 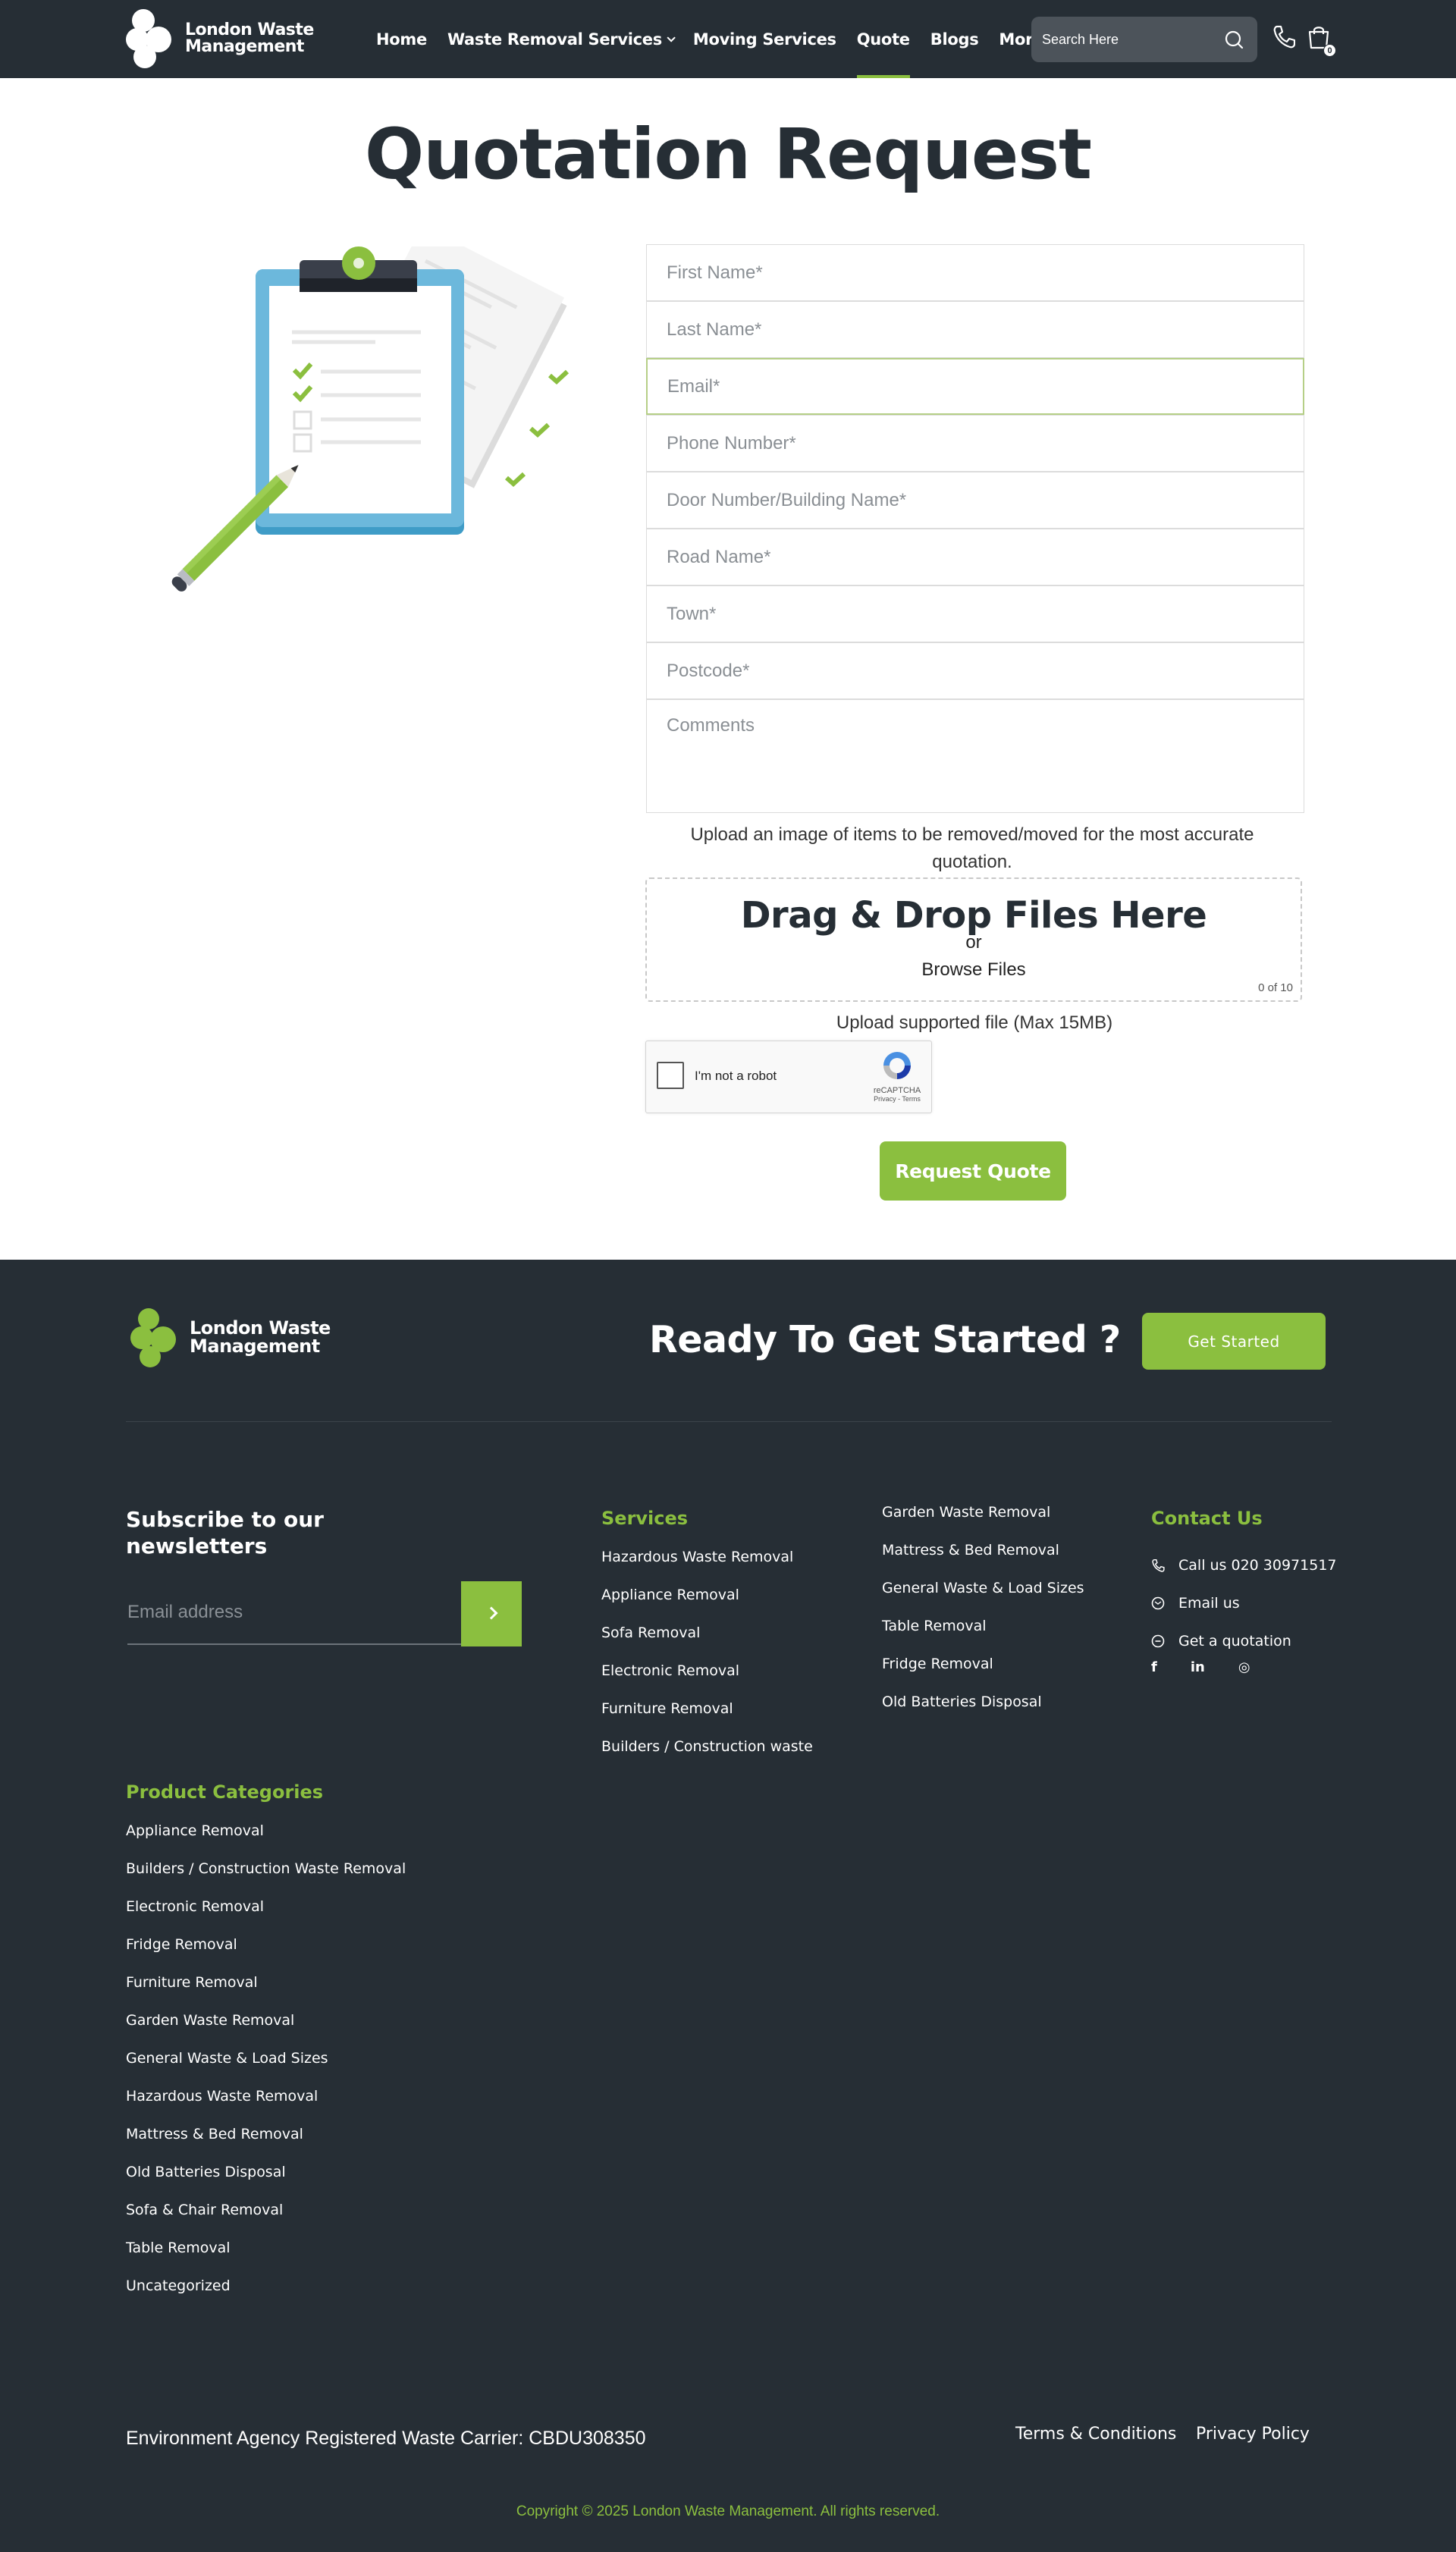 I want to click on get-started-button: Get Started, so click(x=1234, y=1341).